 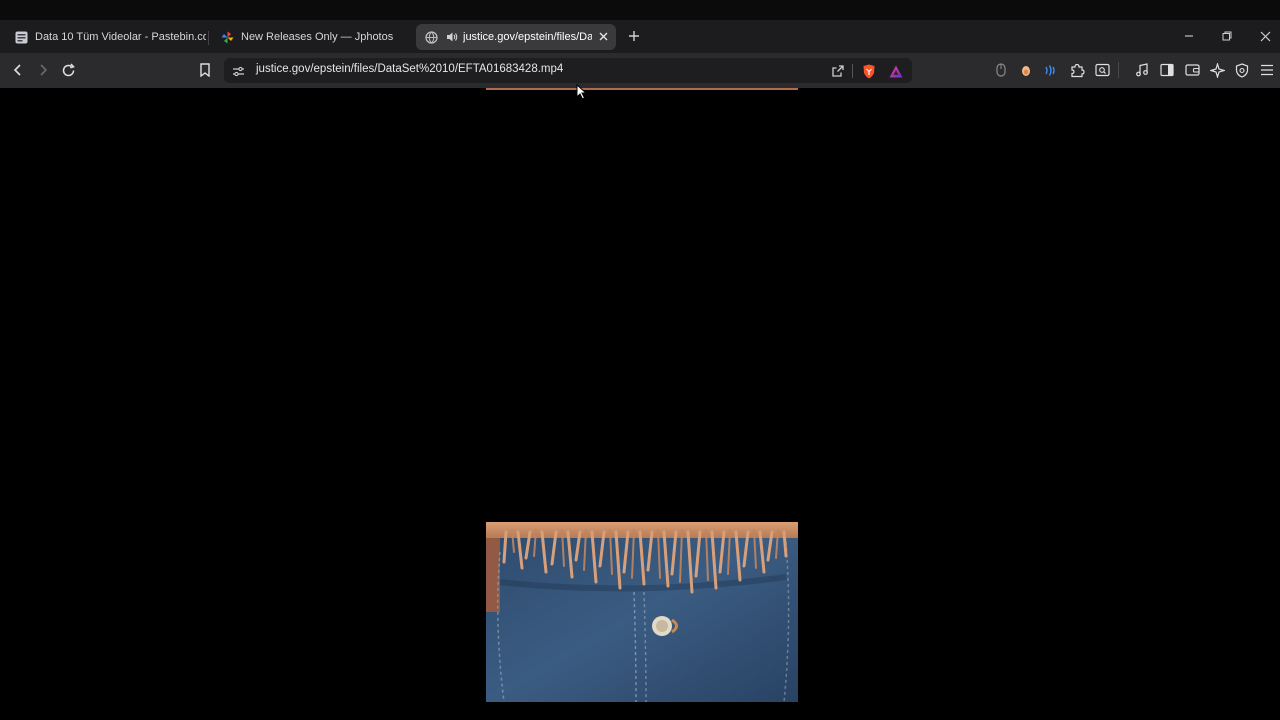 What do you see at coordinates (1189, 36) in the screenshot?
I see `minimize-button` at bounding box center [1189, 36].